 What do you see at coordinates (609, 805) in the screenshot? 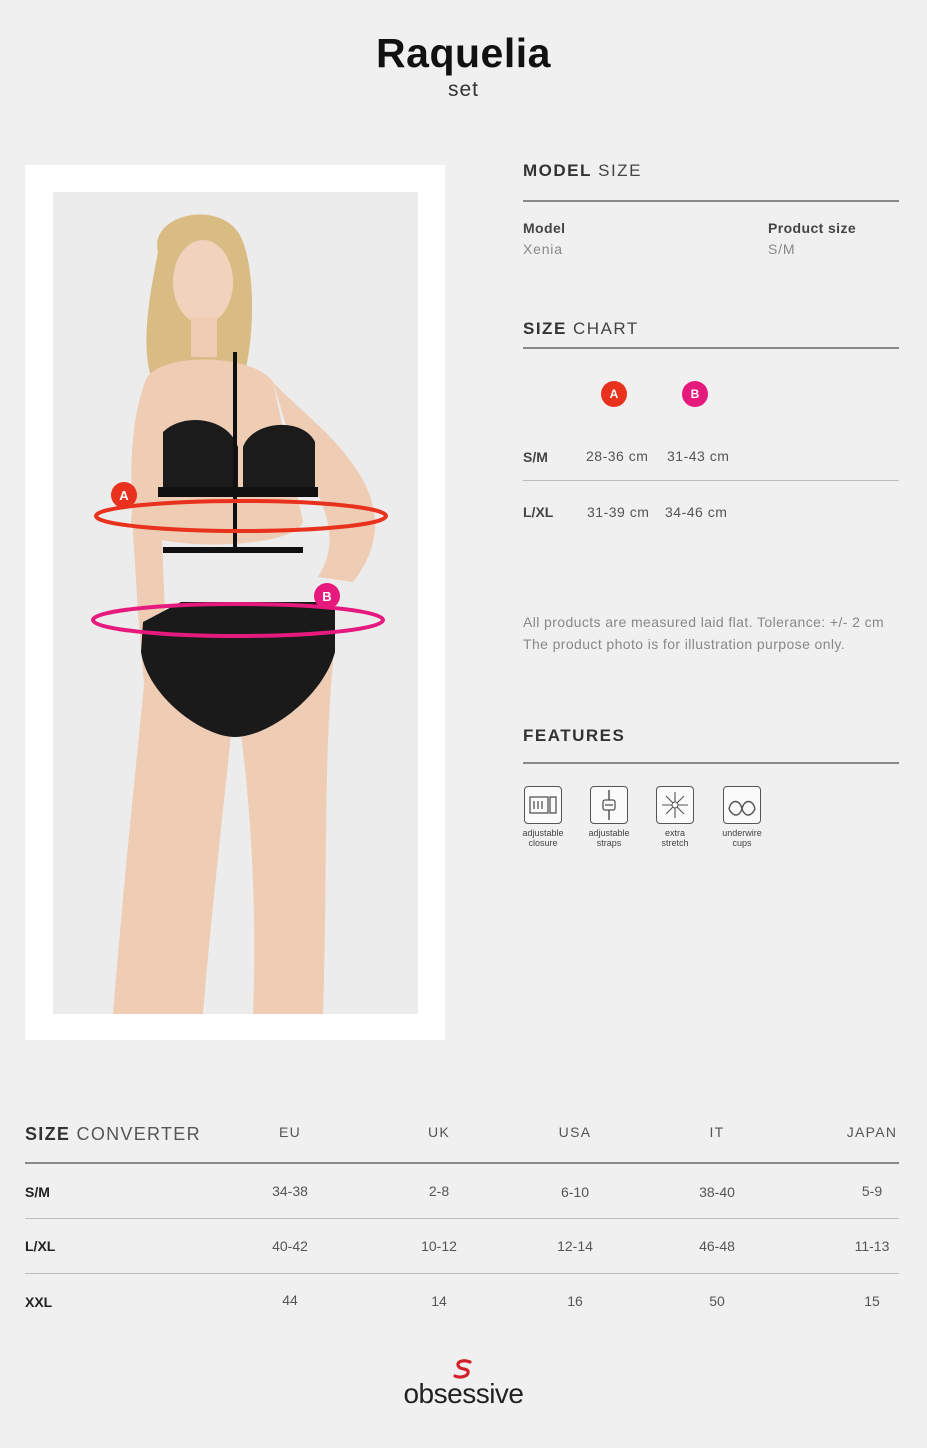
I see `adjustable-straps-icon` at bounding box center [609, 805].